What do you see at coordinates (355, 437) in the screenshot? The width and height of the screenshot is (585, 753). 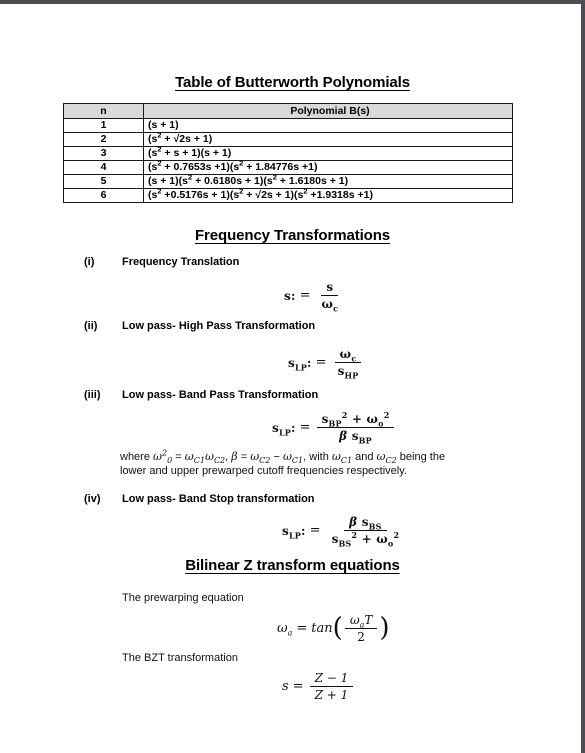 I see `fraction-denominator: β sBP` at bounding box center [355, 437].